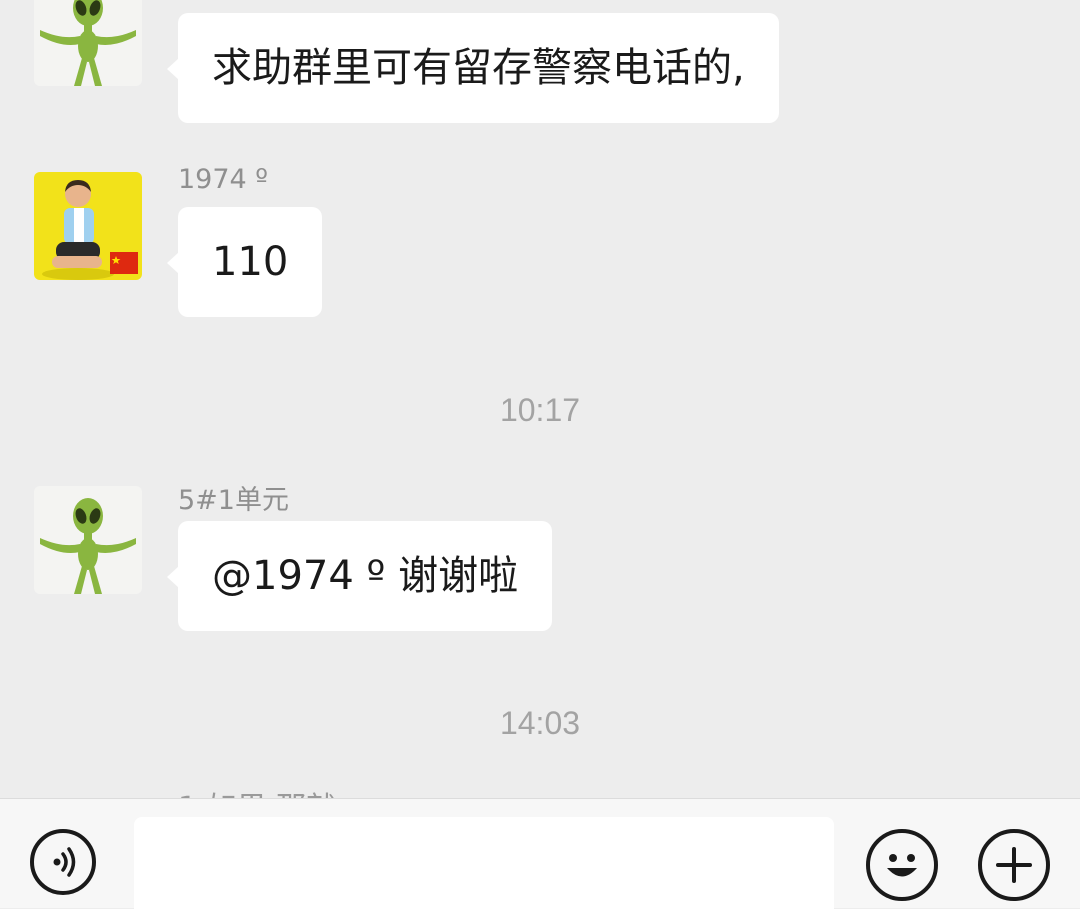 This screenshot has width=1080, height=909. What do you see at coordinates (250, 262) in the screenshot?
I see `message-text: 110` at bounding box center [250, 262].